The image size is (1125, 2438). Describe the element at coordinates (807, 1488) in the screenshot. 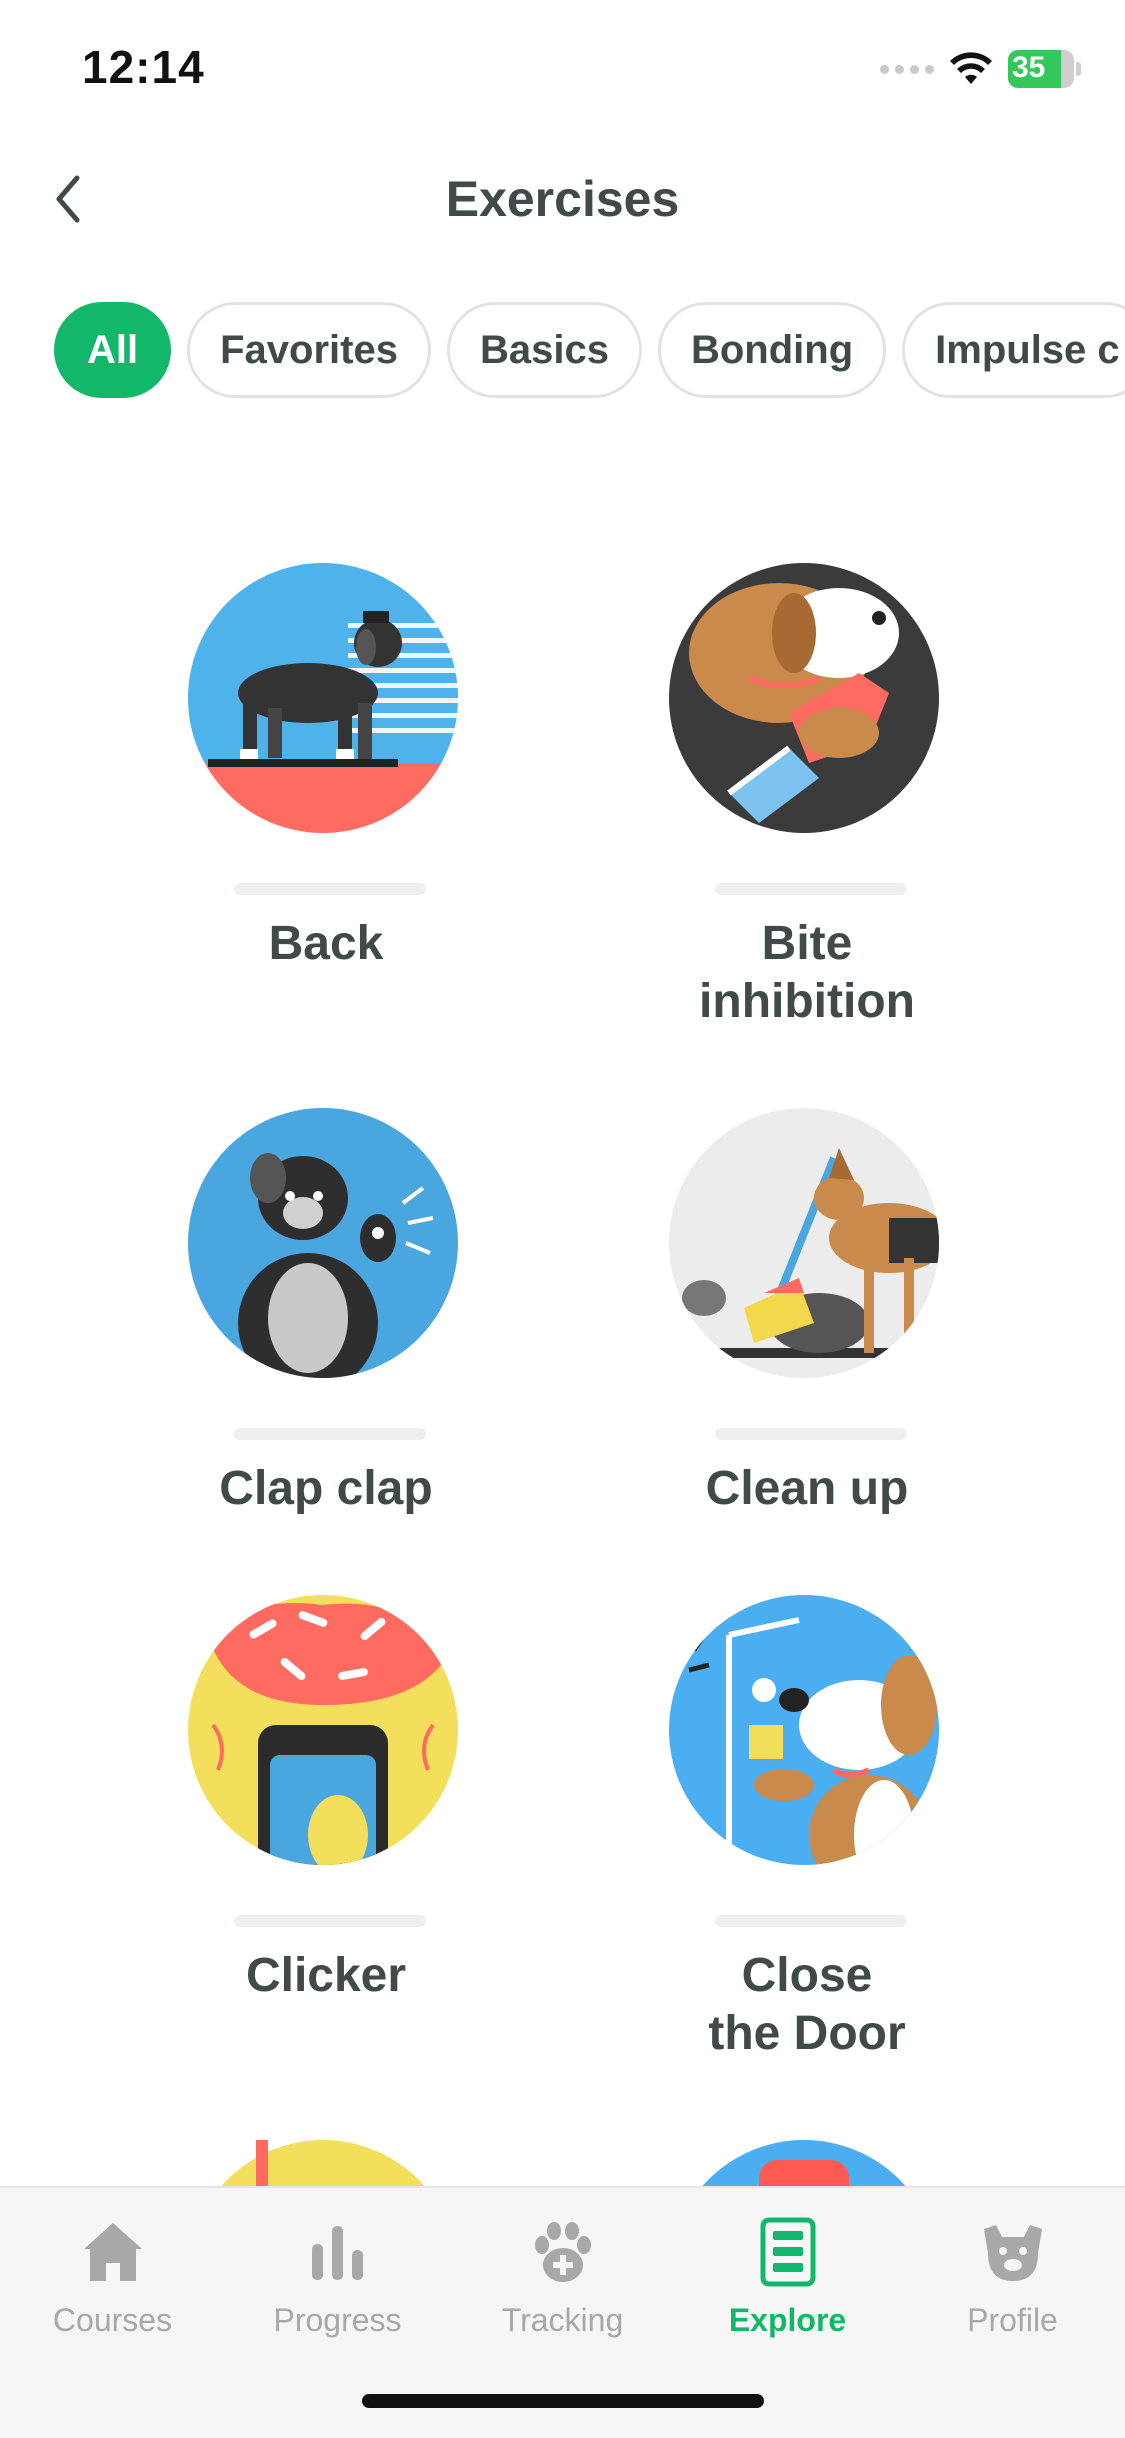

I see `exercise-label: Clean up` at that location.